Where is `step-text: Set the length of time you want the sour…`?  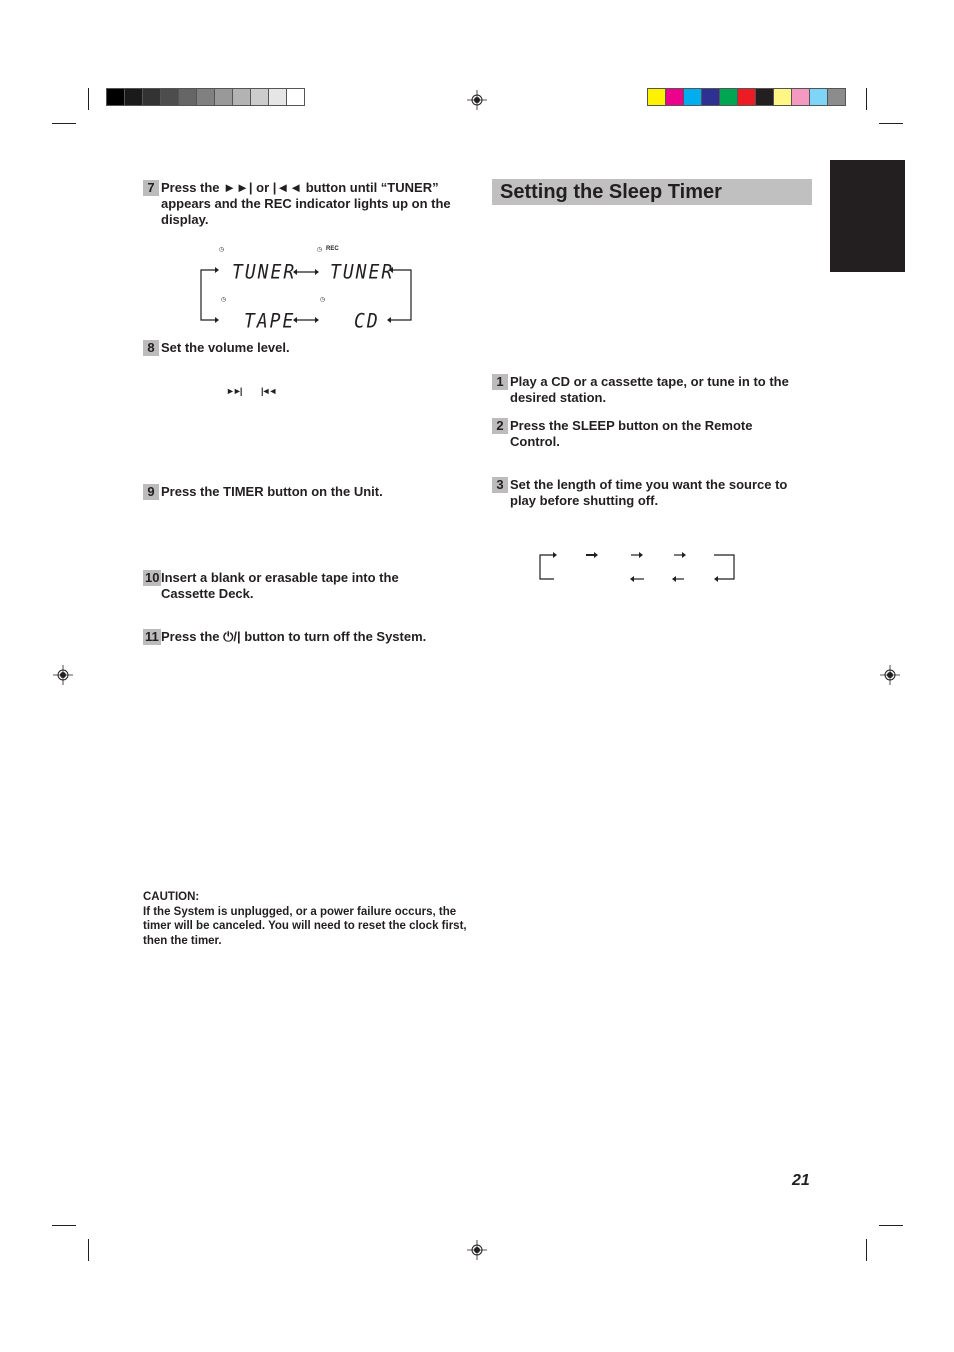
step-text: Set the length of time you want the sour… is located at coordinates (649, 492).